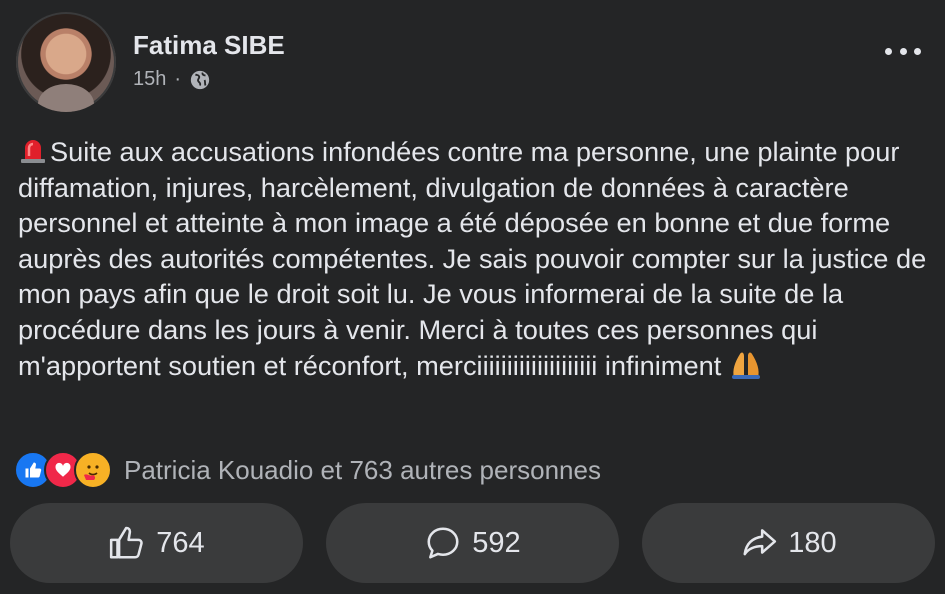  What do you see at coordinates (180, 542) in the screenshot?
I see `like-count: 764` at bounding box center [180, 542].